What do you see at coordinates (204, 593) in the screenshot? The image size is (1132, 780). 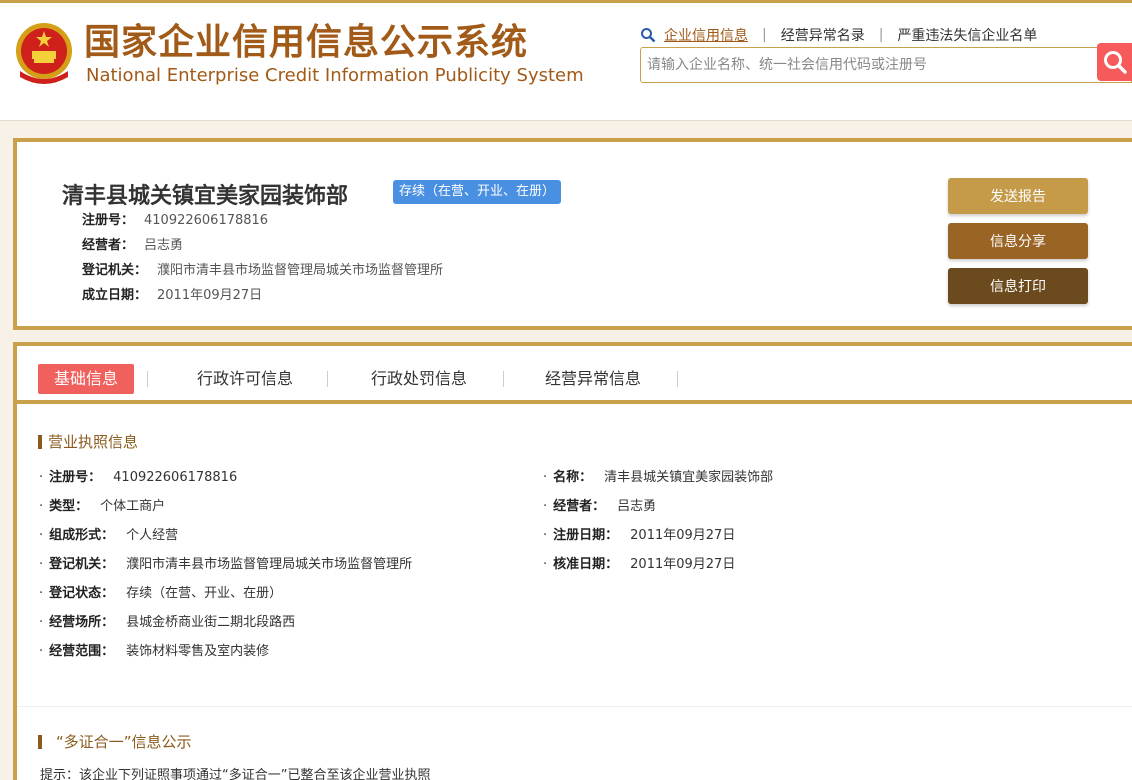 I see `field-value: 存续（在营、开业、在册）` at bounding box center [204, 593].